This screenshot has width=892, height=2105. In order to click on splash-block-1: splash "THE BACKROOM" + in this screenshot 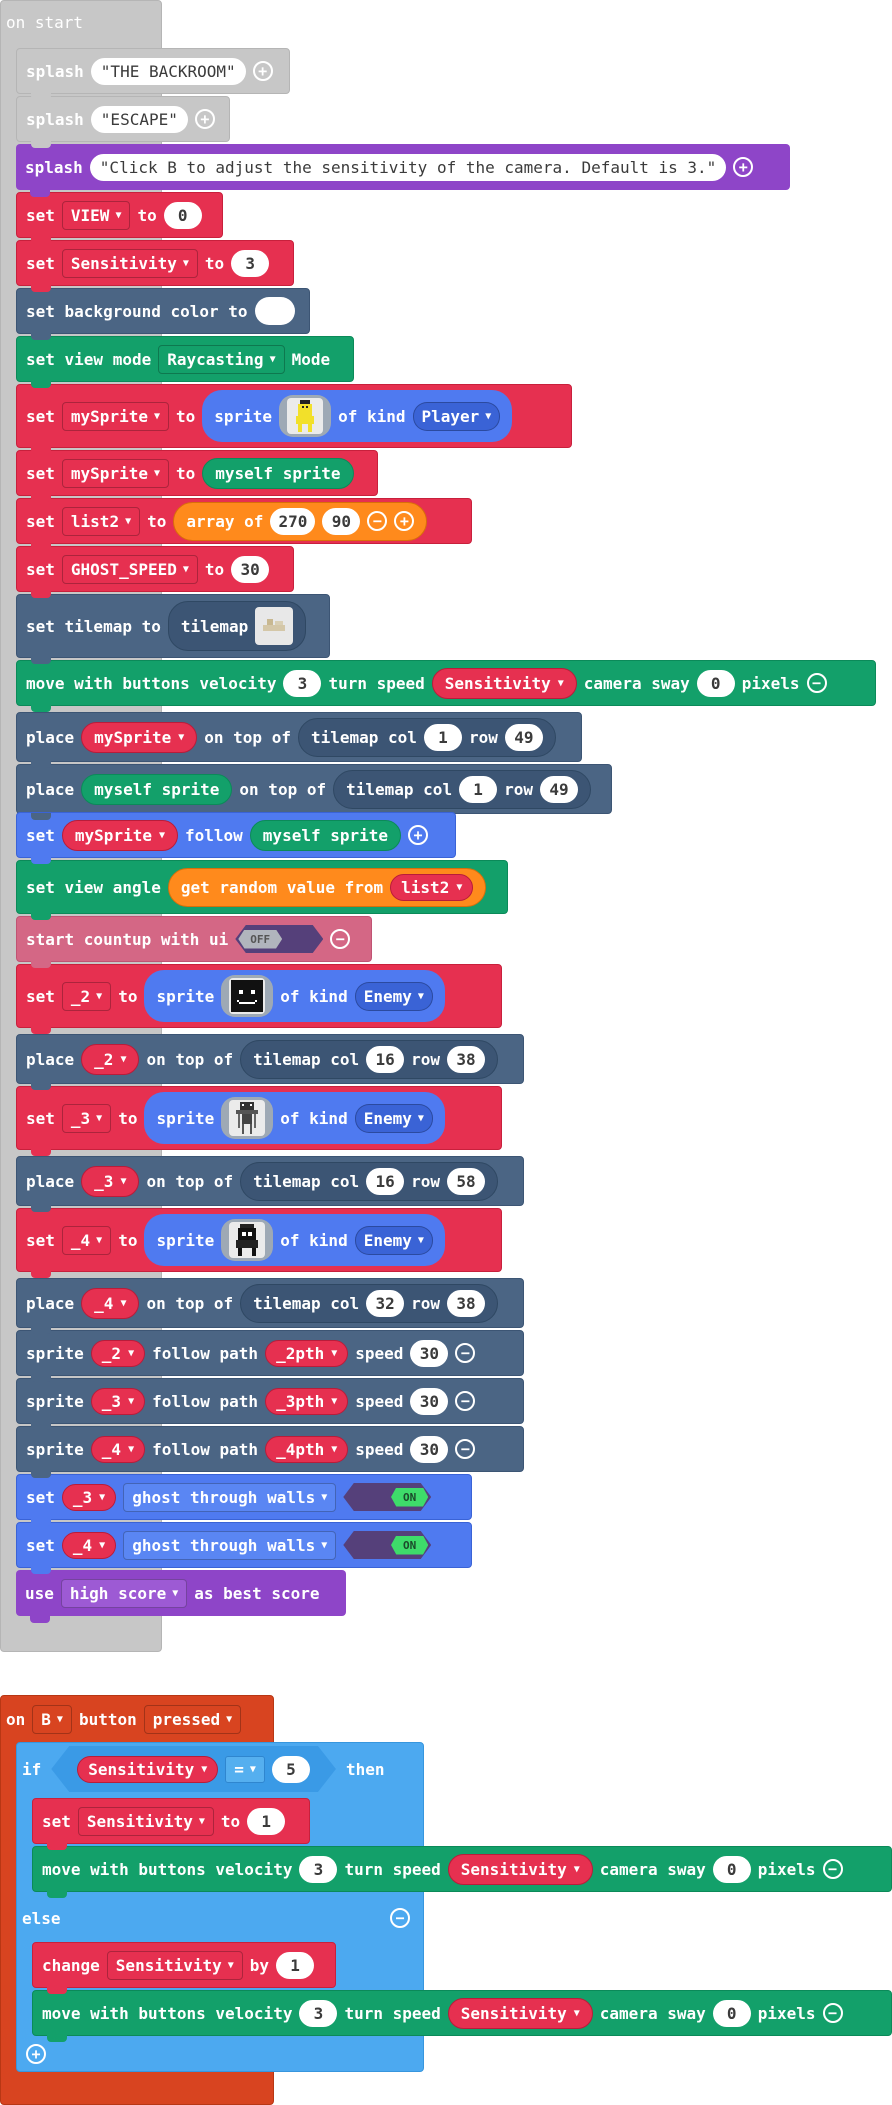, I will do `click(153, 74)`.